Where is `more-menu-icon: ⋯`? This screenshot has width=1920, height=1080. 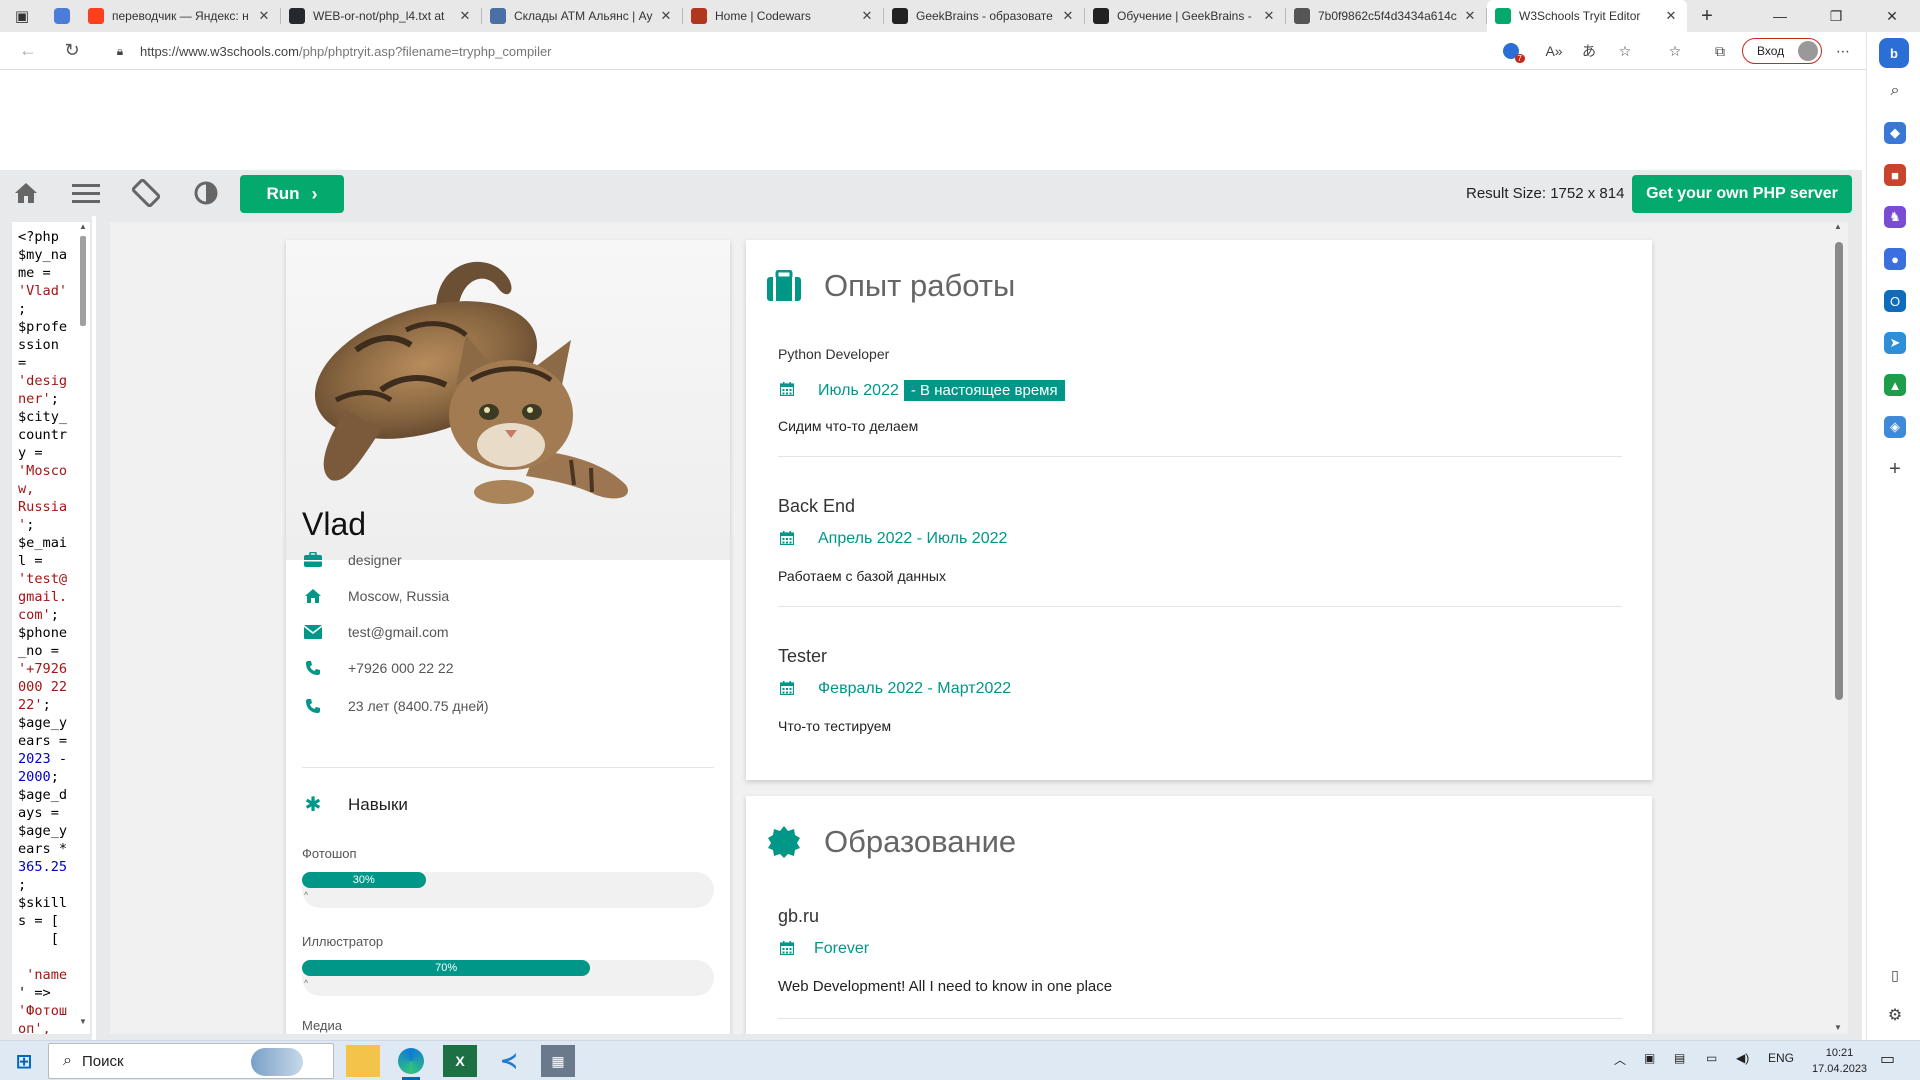
more-menu-icon: ⋯ is located at coordinates (1843, 51).